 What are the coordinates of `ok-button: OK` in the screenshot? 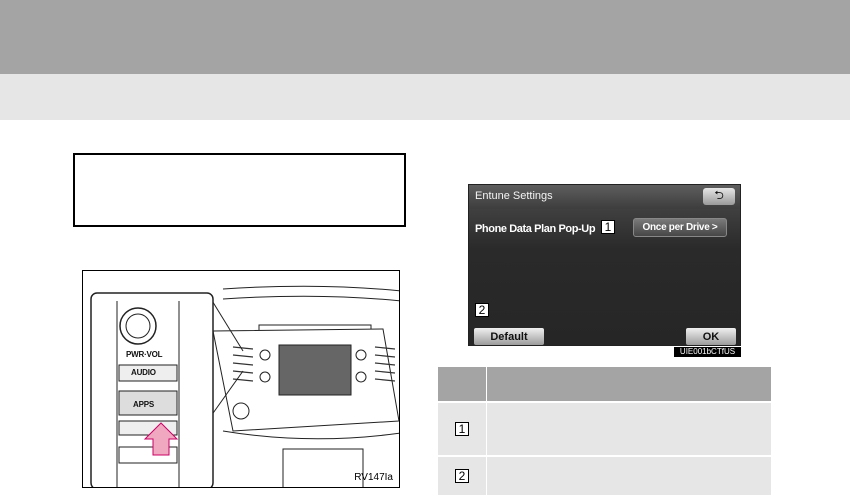 It's located at (711, 336).